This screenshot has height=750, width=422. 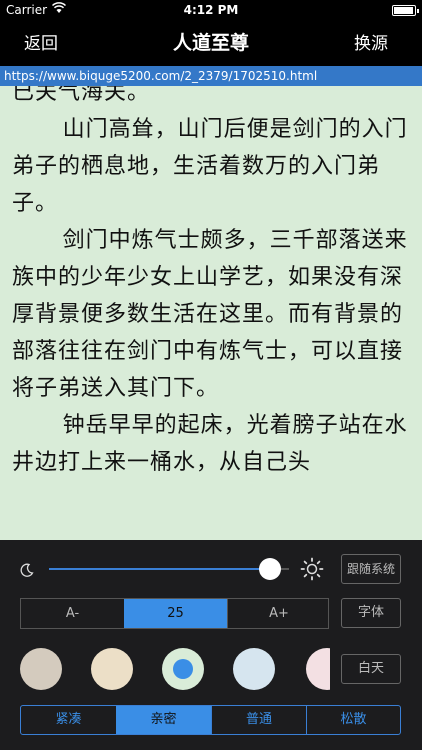 What do you see at coordinates (278, 613) in the screenshot?
I see `font-size-increase-button: A+` at bounding box center [278, 613].